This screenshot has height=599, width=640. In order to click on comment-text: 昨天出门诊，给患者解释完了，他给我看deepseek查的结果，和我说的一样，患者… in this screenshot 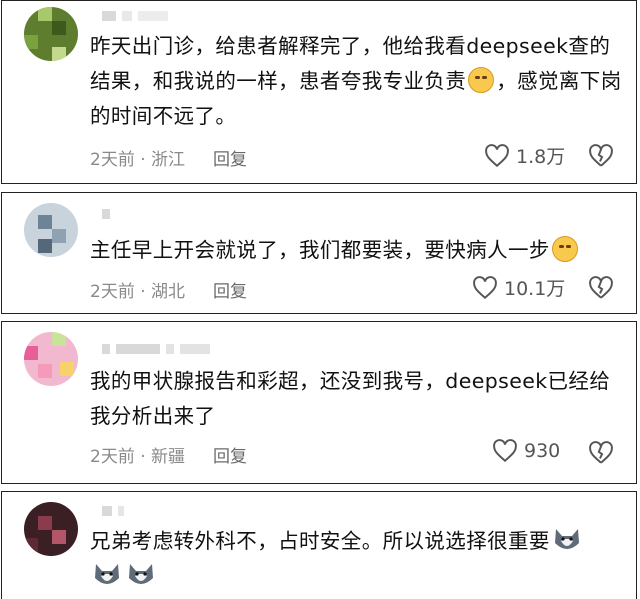, I will do `click(356, 81)`.